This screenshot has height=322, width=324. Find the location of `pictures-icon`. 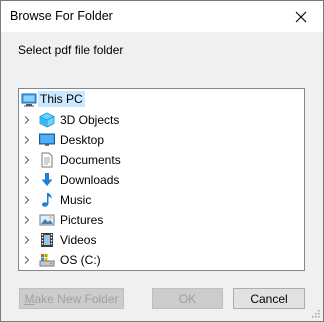

pictures-icon is located at coordinates (47, 220).